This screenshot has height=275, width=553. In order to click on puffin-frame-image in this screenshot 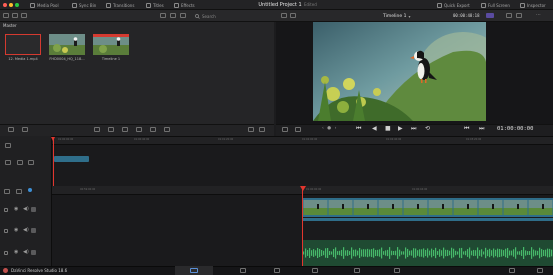, I will do `click(399, 71)`.